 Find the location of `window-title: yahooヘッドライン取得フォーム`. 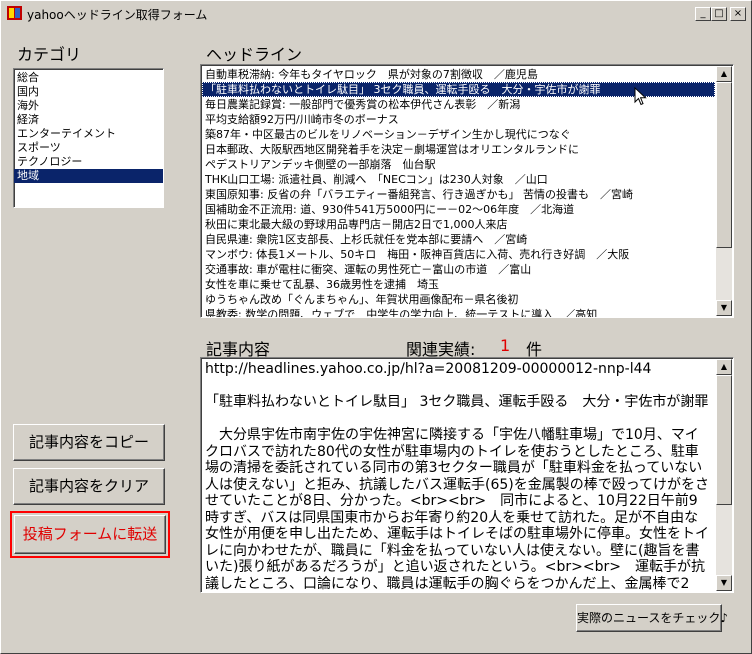

window-title: yahooヘッドライン取得フォーム is located at coordinates (117, 15).